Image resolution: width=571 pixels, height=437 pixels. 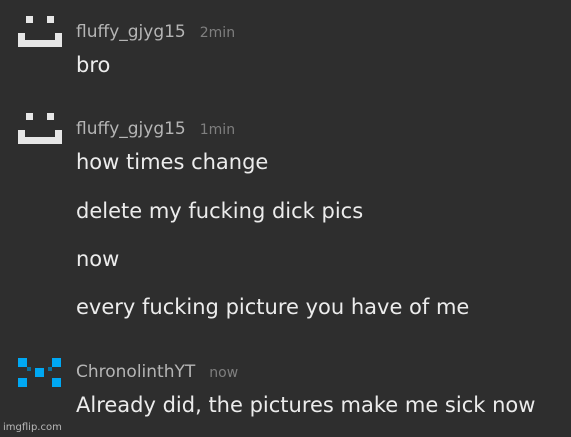 What do you see at coordinates (172, 162) in the screenshot?
I see `message-text: how times change` at bounding box center [172, 162].